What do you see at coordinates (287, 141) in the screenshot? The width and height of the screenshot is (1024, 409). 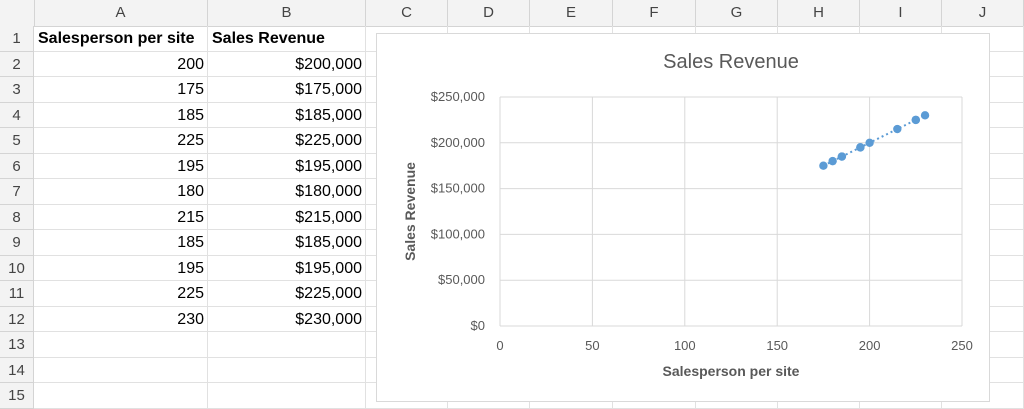 I see `cell-b5: $225,000` at bounding box center [287, 141].